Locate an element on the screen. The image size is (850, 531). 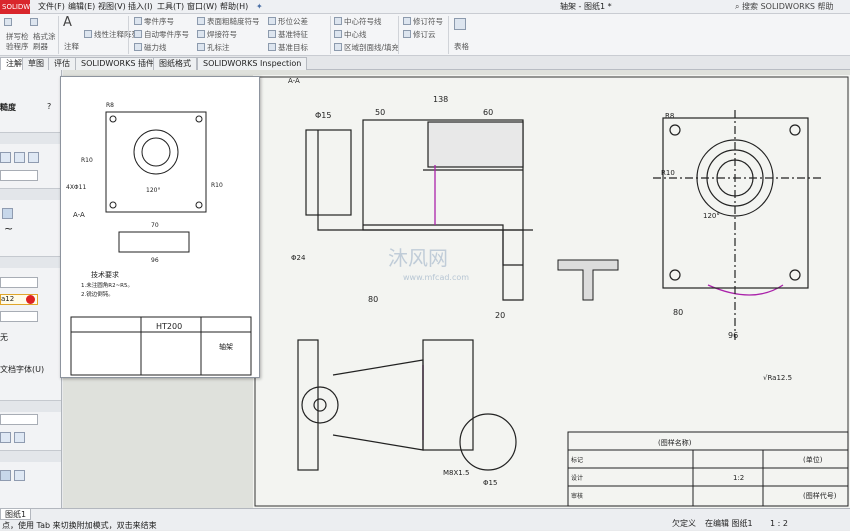
tab-solidworks-inspection: SOLIDWORKS Inspection is located at coordinates (252, 63).